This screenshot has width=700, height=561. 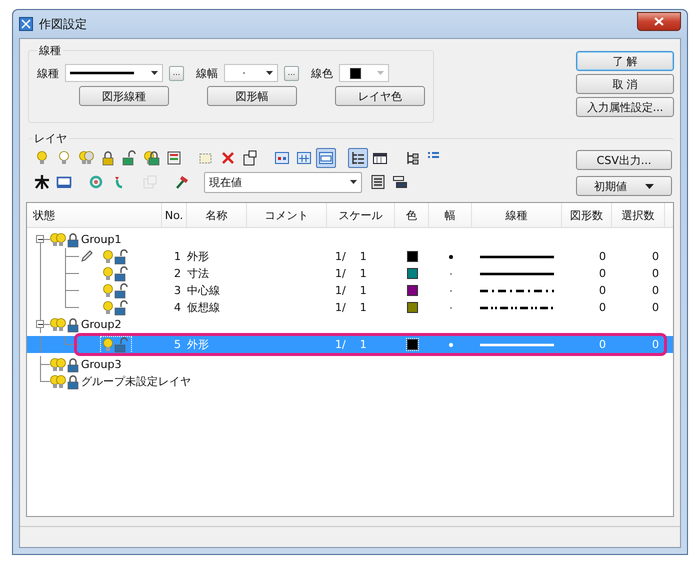 I want to click on list-window-icon, so click(x=326, y=158).